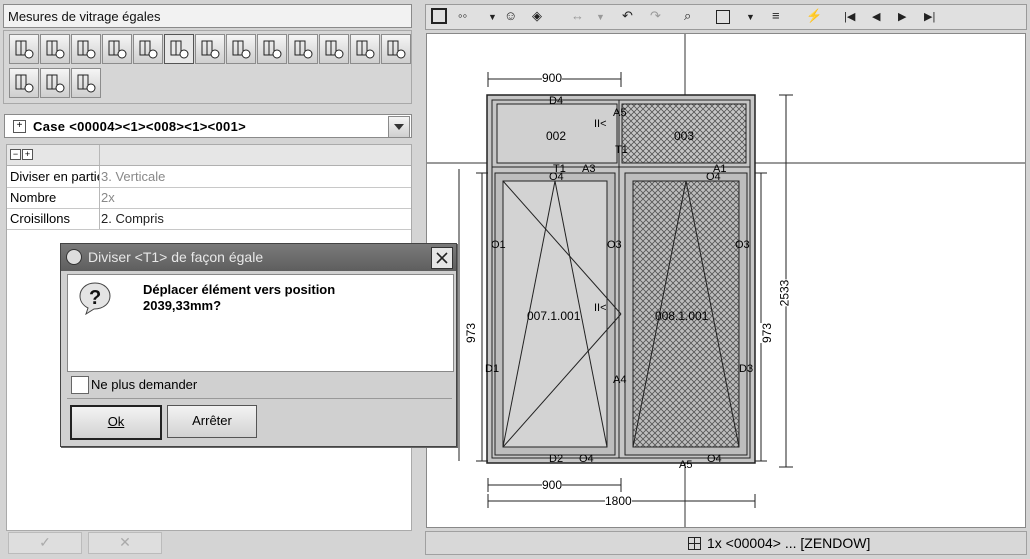 The image size is (1030, 559). I want to click on dim-top: 900, so click(552, 78).